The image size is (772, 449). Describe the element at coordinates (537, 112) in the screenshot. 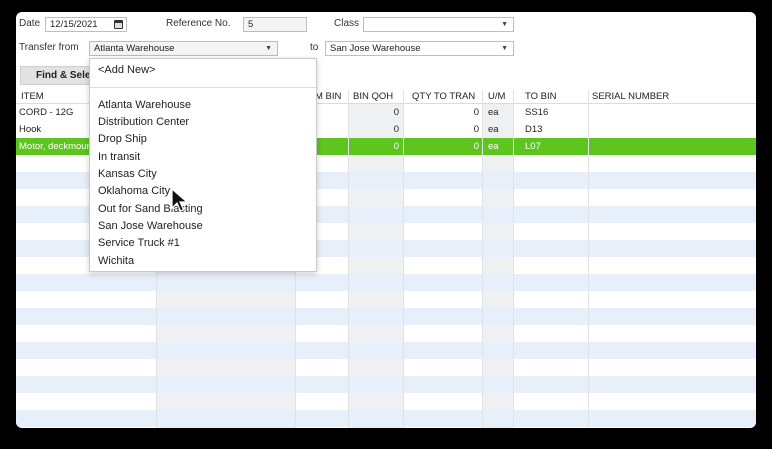

I see `row-to-bin: SS16` at that location.